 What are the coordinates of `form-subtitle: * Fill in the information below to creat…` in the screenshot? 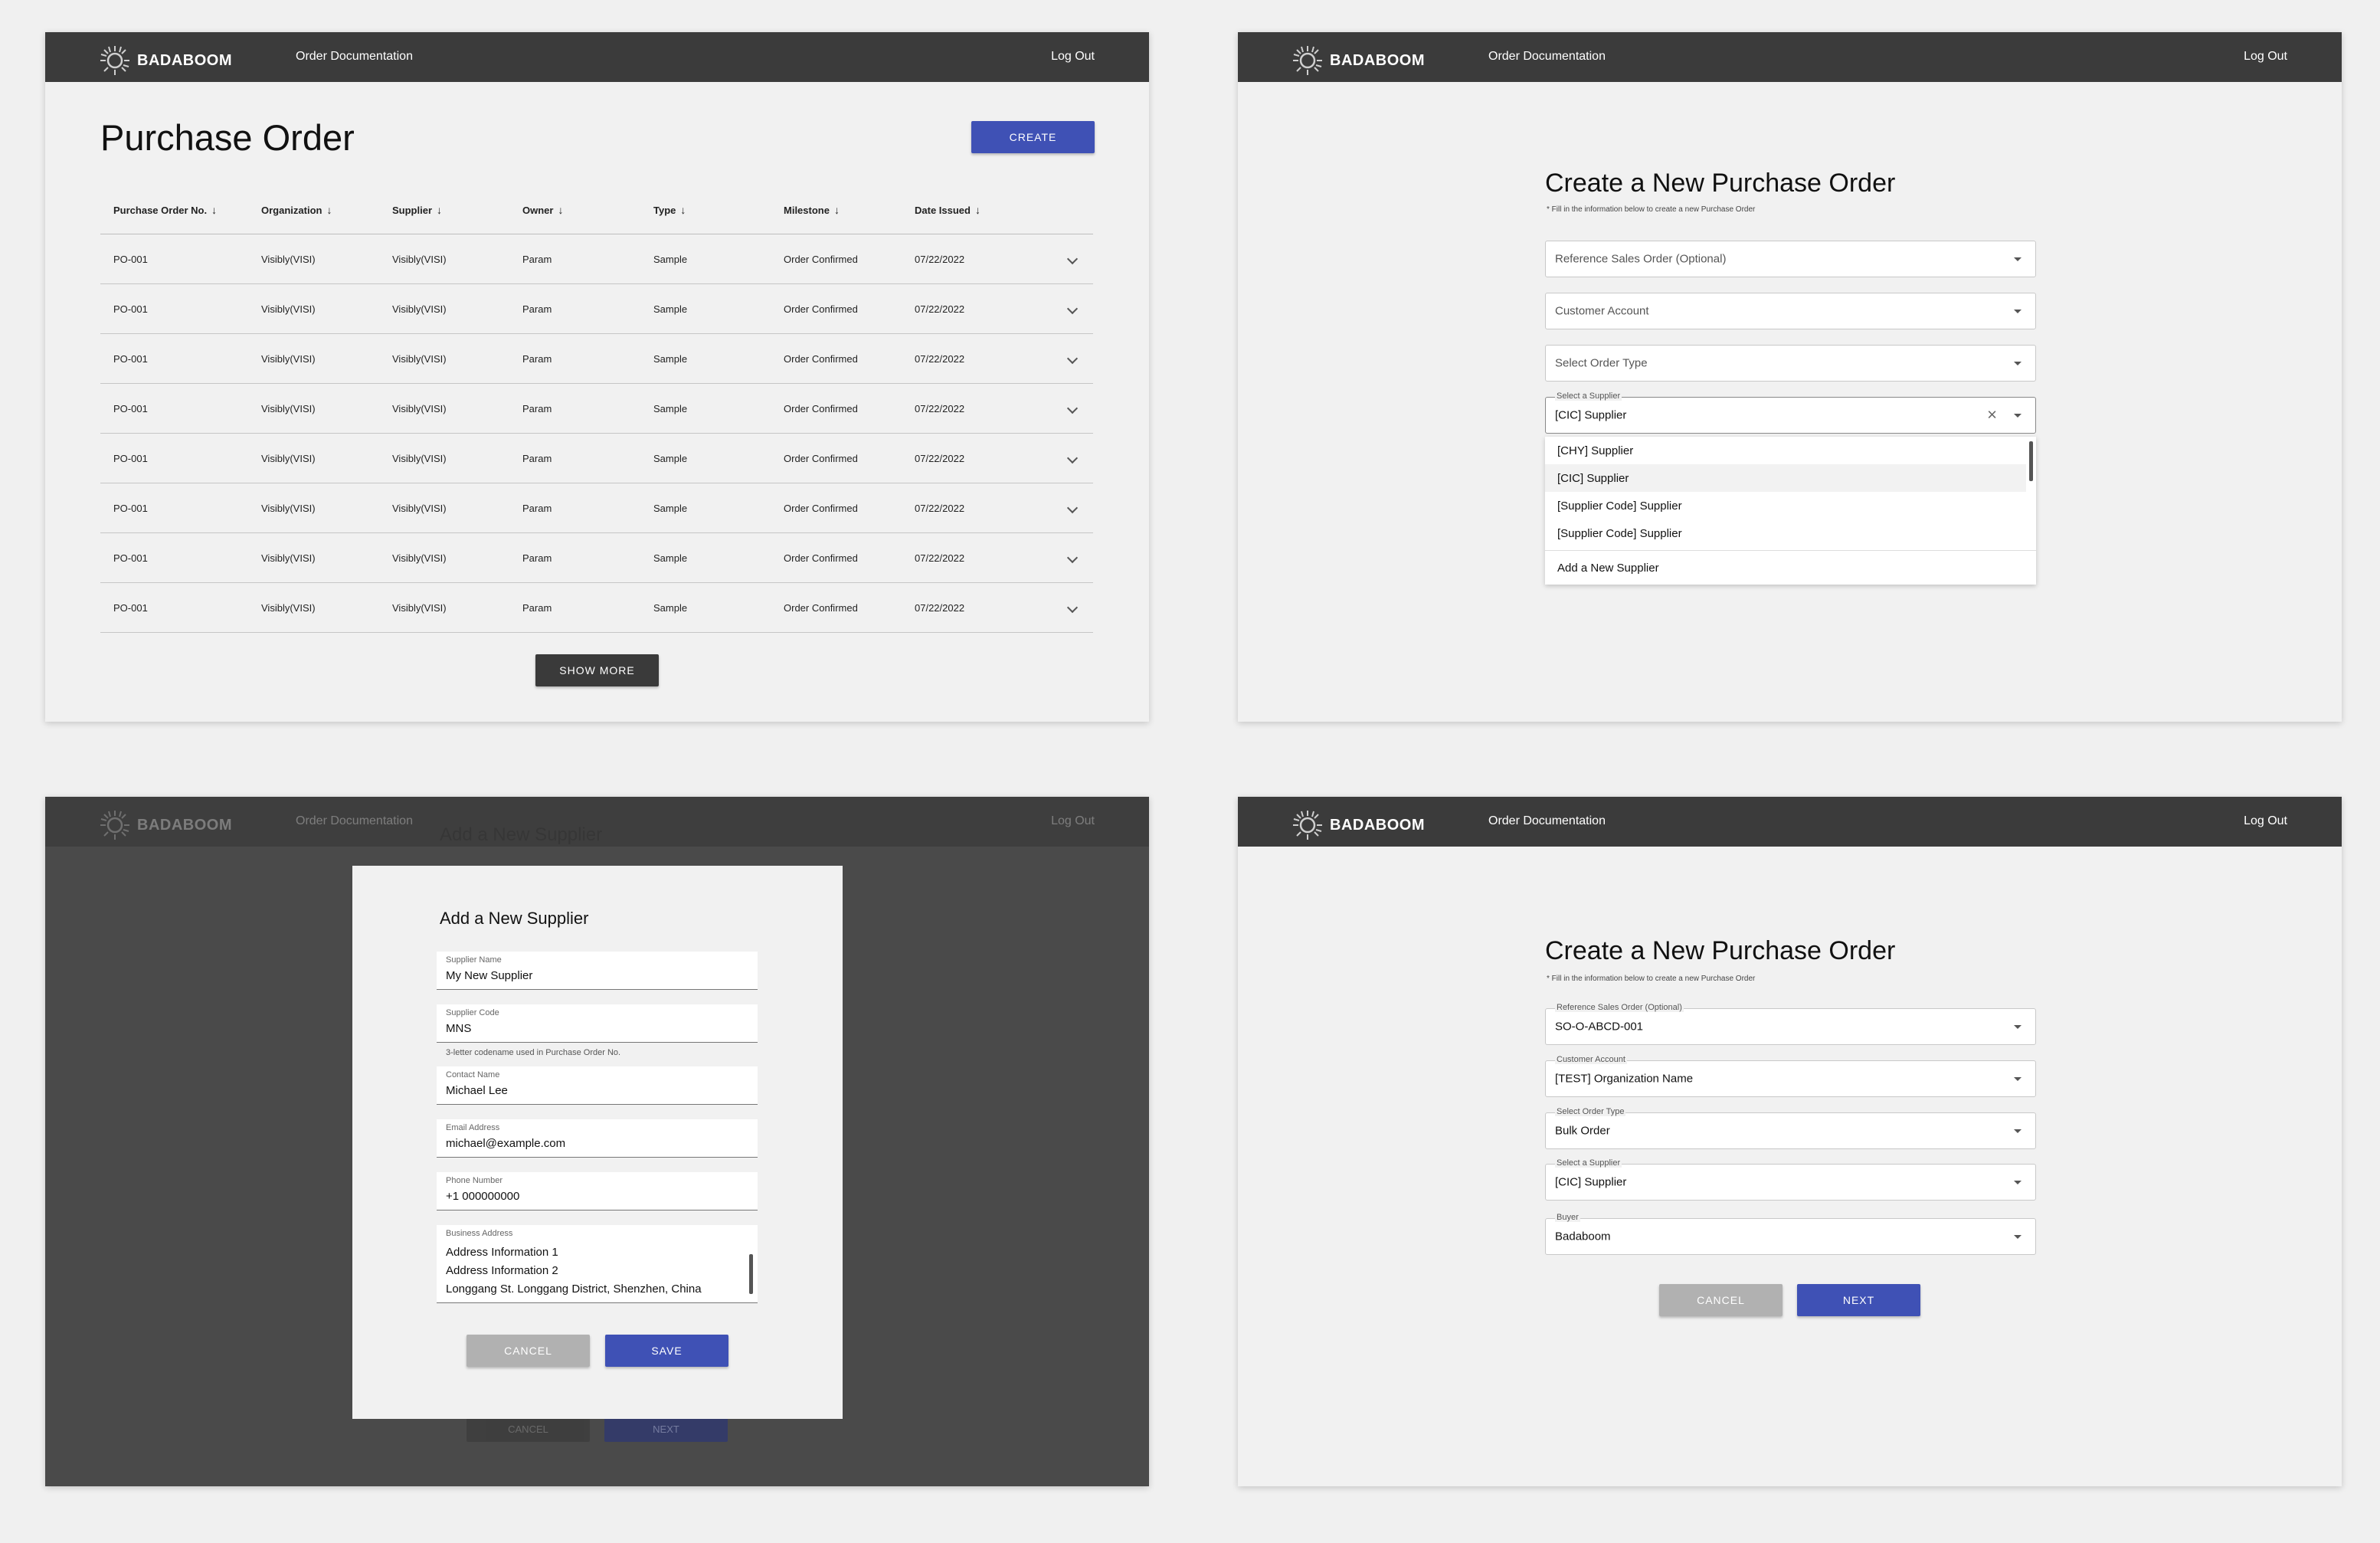 It's located at (1652, 979).